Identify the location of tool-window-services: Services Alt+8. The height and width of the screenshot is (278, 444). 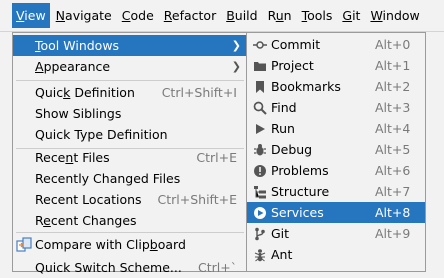
(336, 212).